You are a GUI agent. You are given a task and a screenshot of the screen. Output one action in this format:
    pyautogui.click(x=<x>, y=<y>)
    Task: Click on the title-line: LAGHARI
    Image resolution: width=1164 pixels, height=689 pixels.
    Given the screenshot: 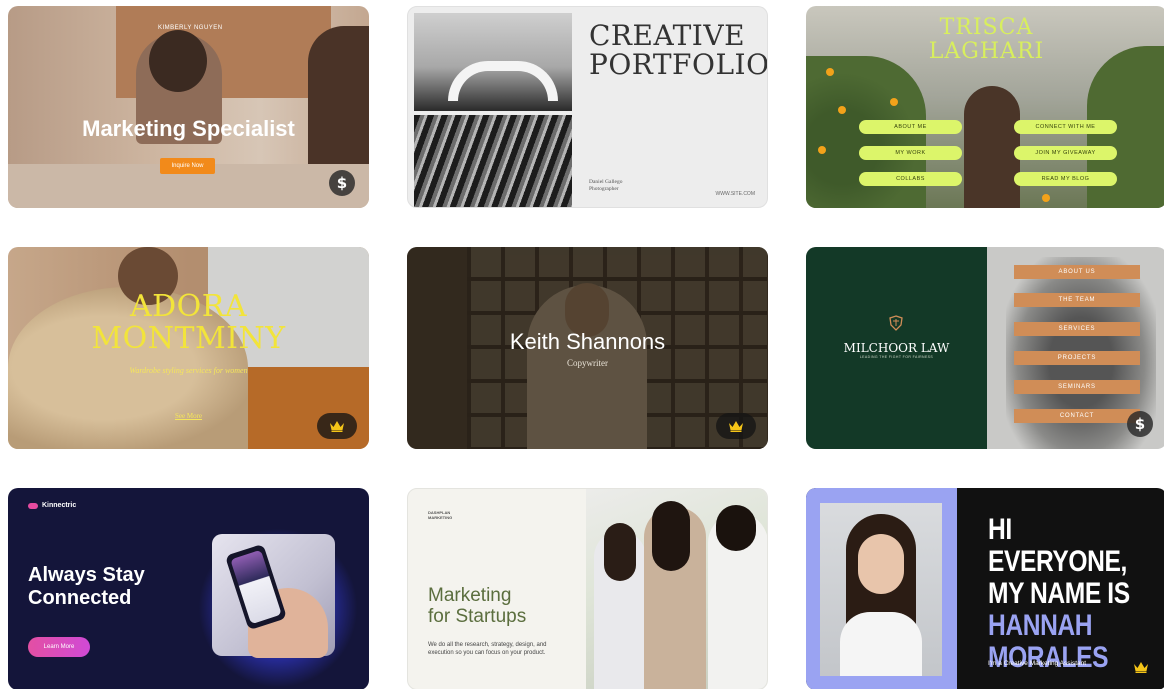 What is the action you would take?
    pyautogui.click(x=986, y=51)
    